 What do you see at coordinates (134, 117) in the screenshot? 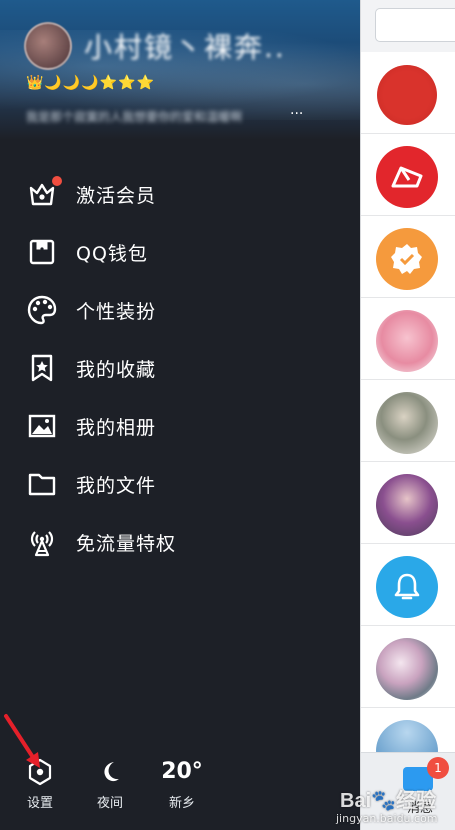
I see `signature-text: 我是那个寂寞的人我想要你的爱和温暖啊` at bounding box center [134, 117].